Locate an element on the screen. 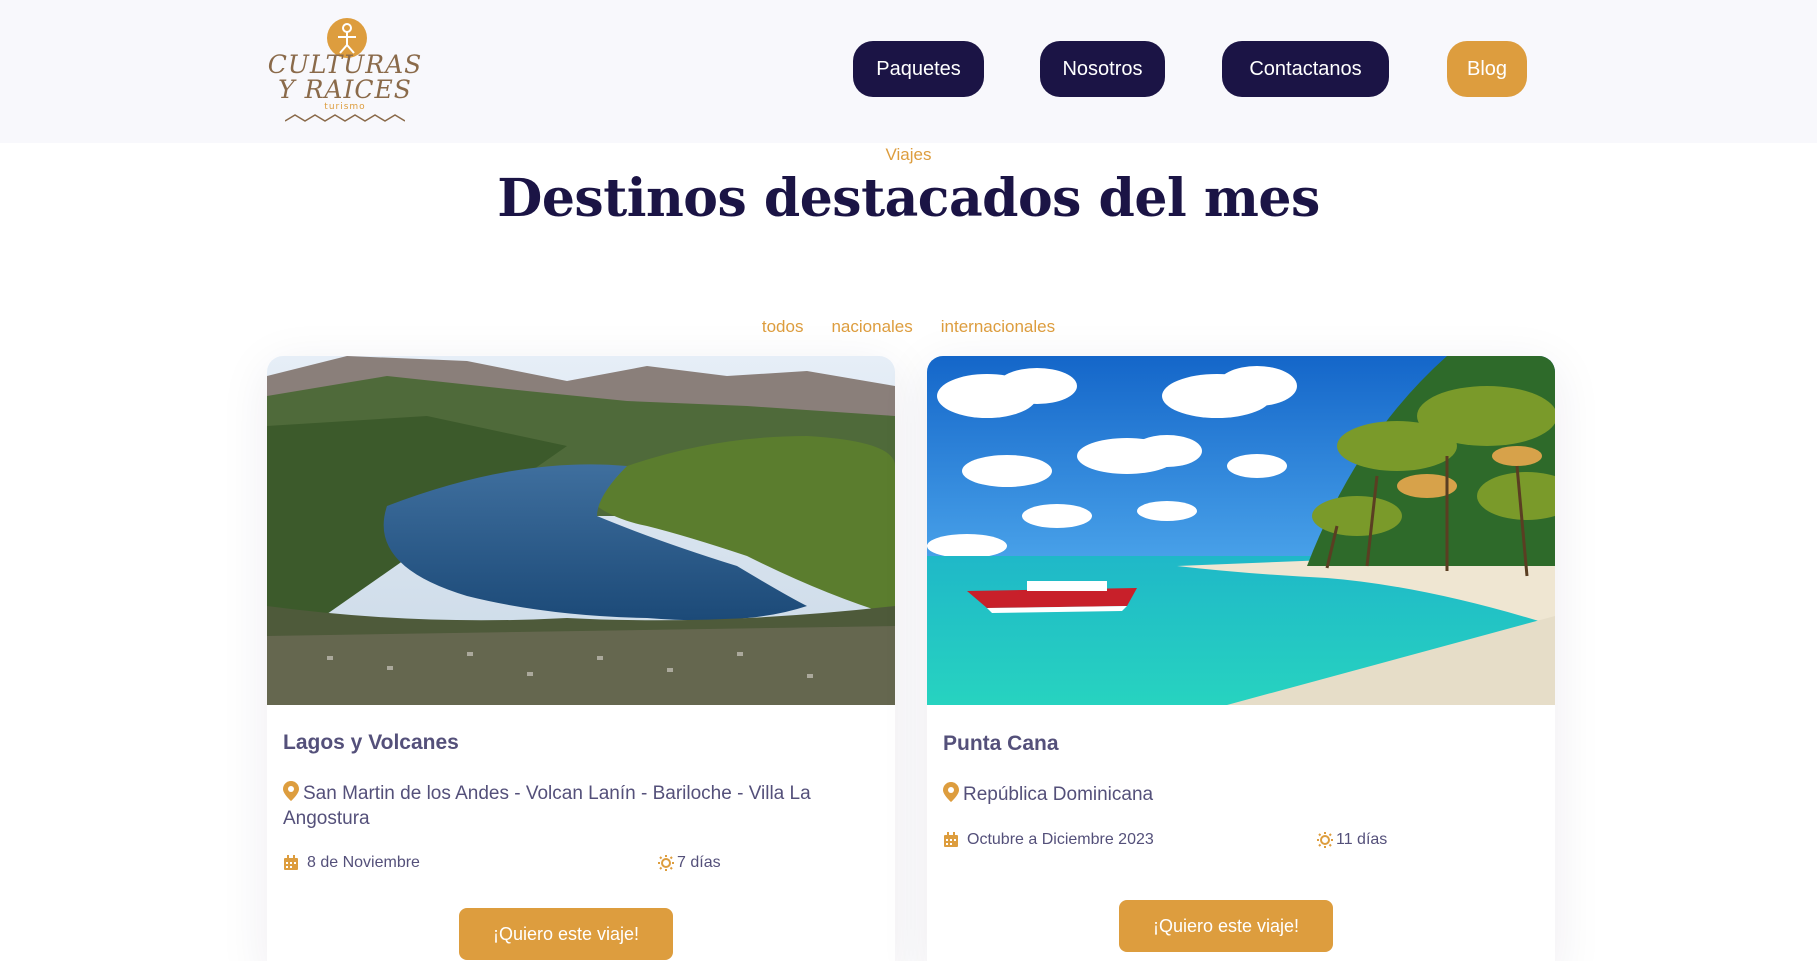 This screenshot has width=1817, height=961. nav-blog-button: Blog is located at coordinates (1487, 69).